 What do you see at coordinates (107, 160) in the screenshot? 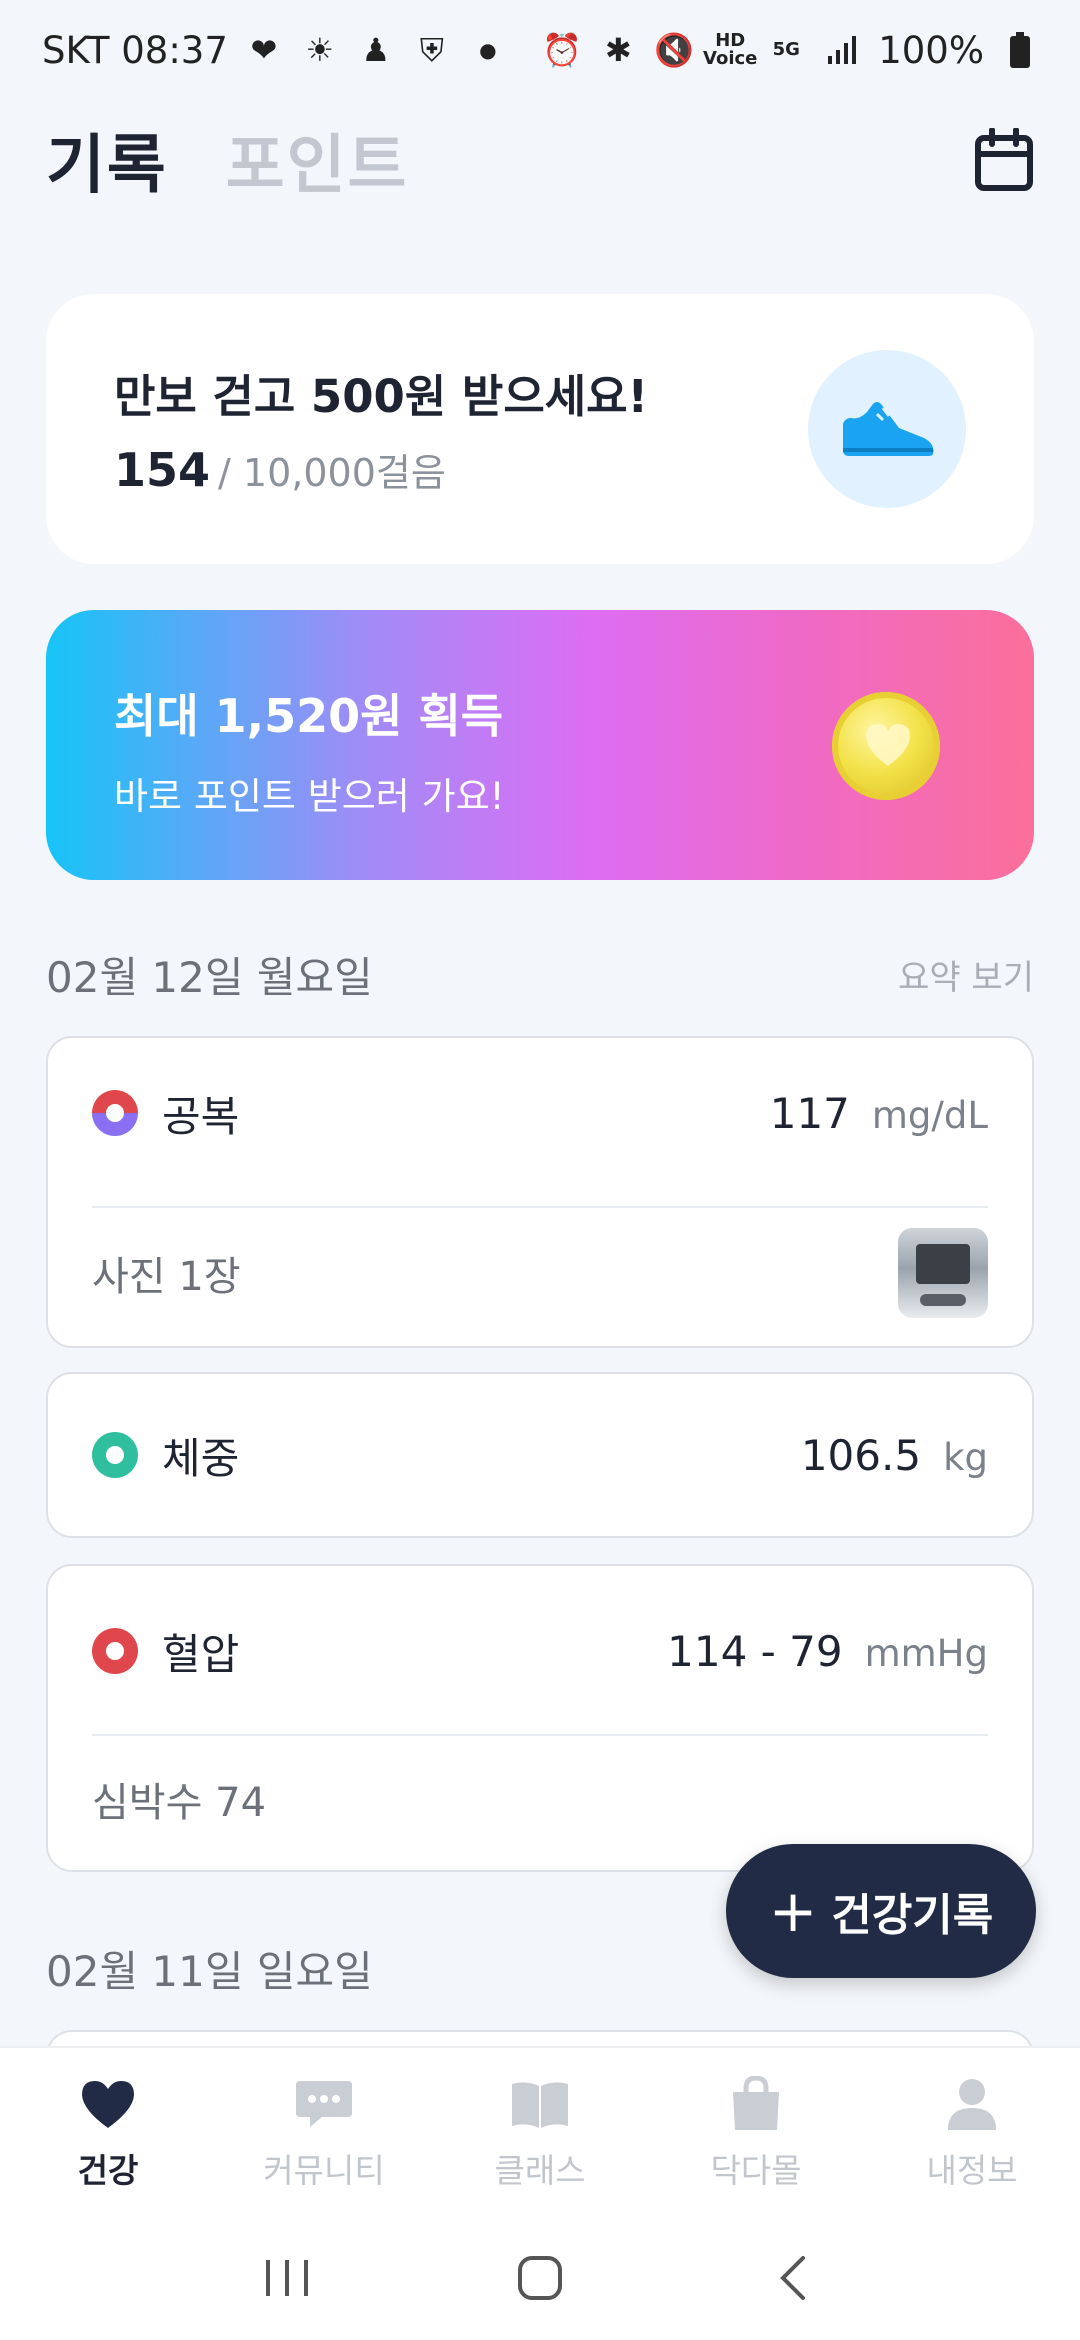
I see `tab-record: 기록` at bounding box center [107, 160].